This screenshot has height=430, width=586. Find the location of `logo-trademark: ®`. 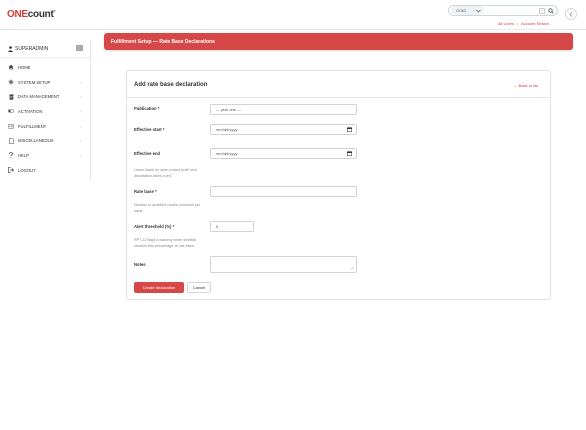

logo-trademark: ® is located at coordinates (54, 11).